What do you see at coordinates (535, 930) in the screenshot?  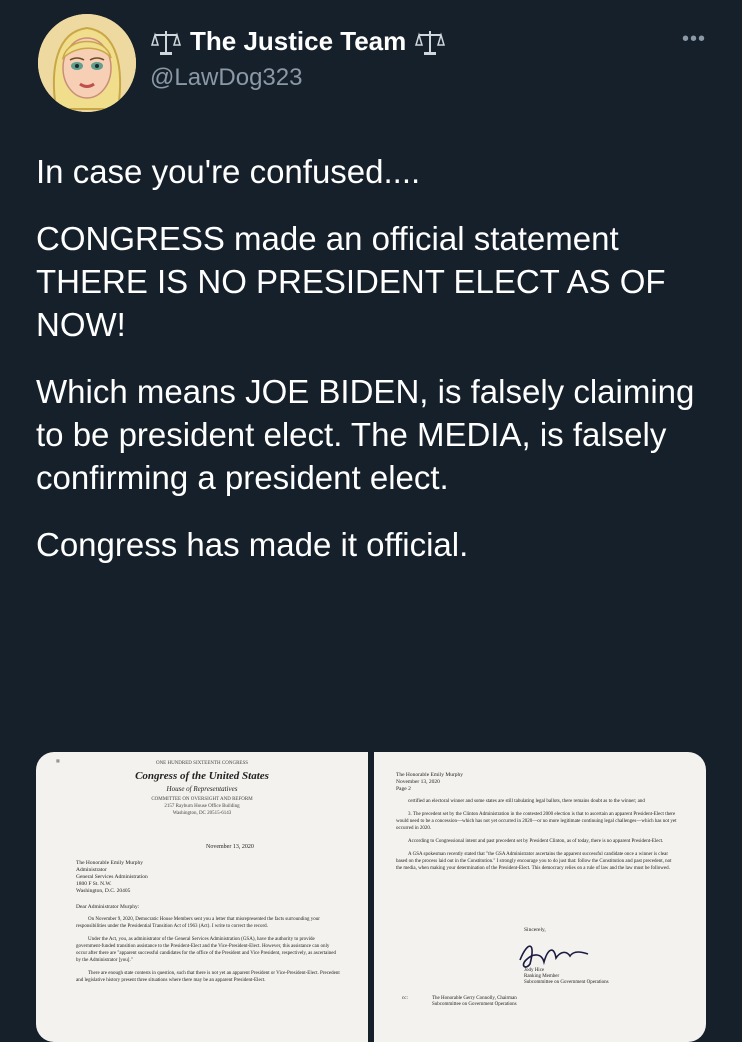 I see `letter-closing: Sincerely,` at bounding box center [535, 930].